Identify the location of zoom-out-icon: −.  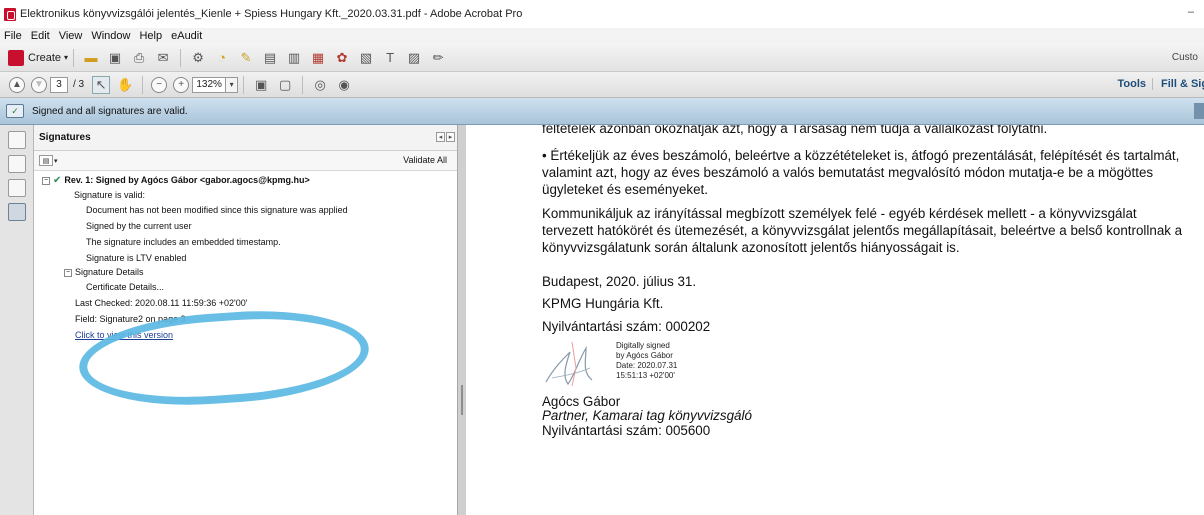
(159, 84).